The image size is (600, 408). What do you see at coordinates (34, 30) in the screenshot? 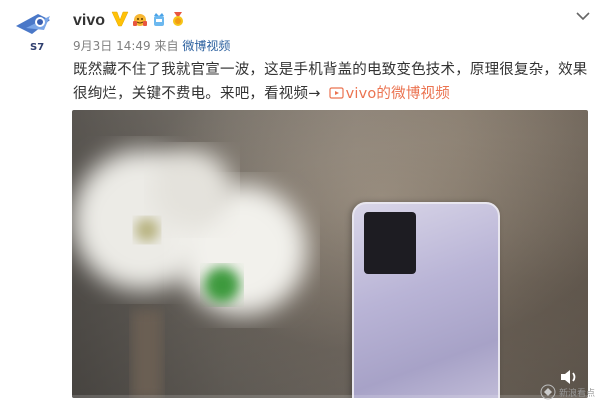
I see `avatar: S7` at bounding box center [34, 30].